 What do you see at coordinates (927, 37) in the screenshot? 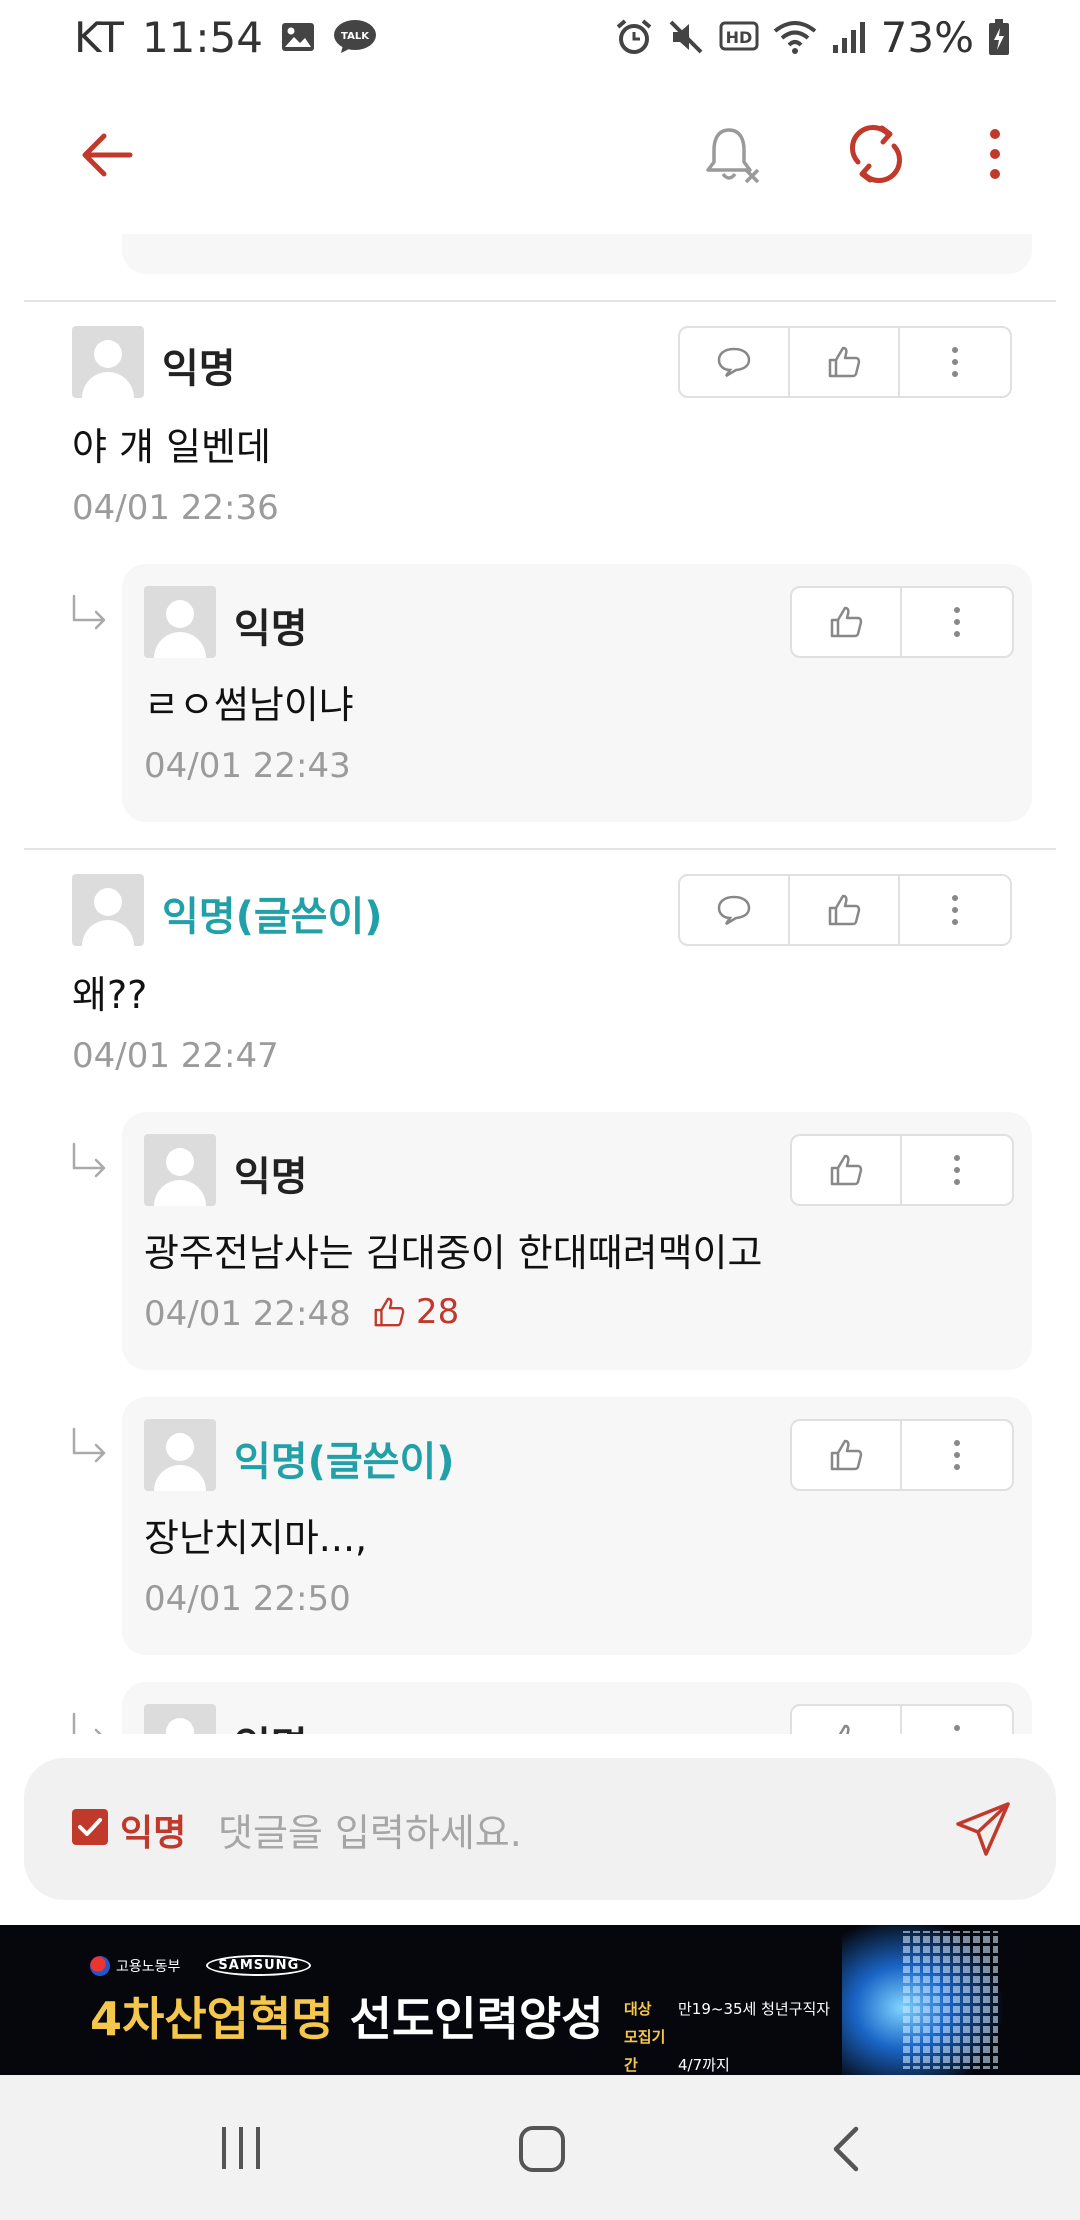
I see `battery-percent: 73%` at bounding box center [927, 37].